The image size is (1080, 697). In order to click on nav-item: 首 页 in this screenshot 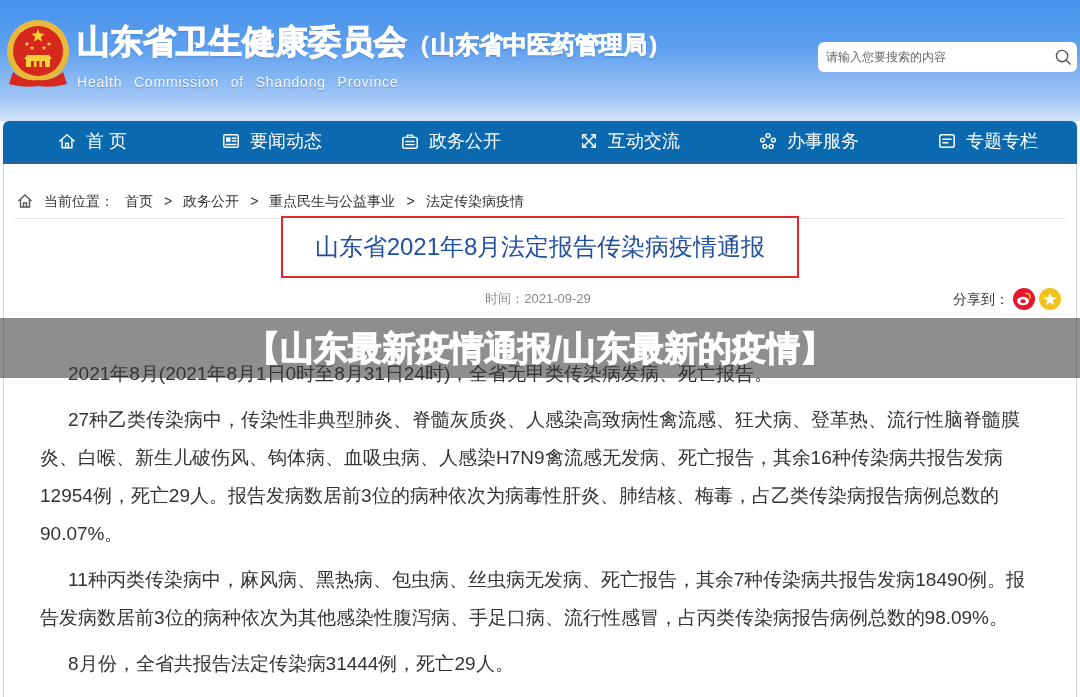, I will do `click(92, 141)`.